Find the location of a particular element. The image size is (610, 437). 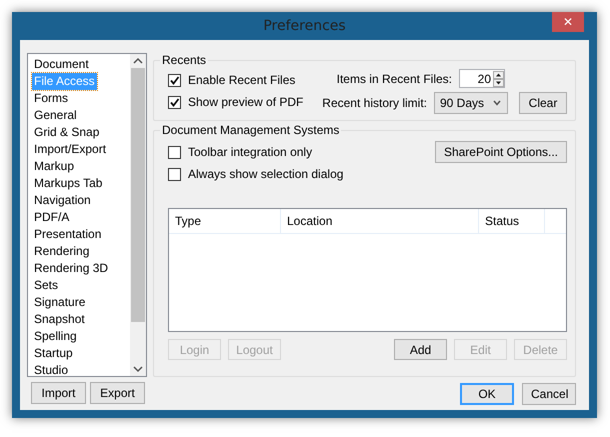

field-label: Recent history limit: is located at coordinates (374, 103).